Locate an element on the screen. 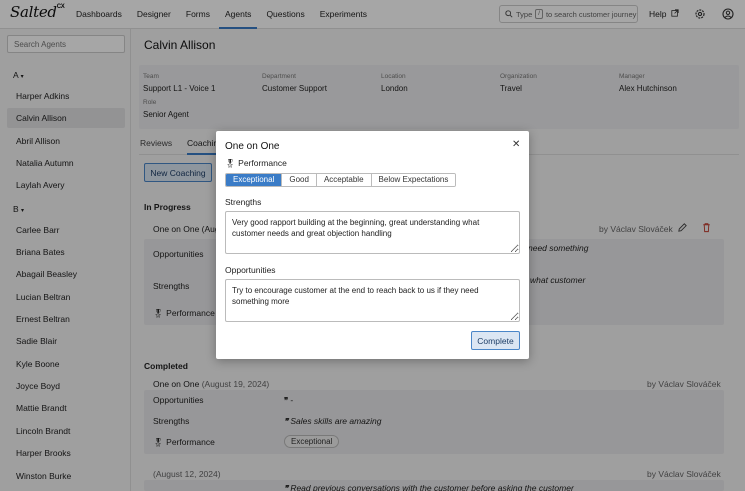  option-acceptable: Acceptable is located at coordinates (344, 180).